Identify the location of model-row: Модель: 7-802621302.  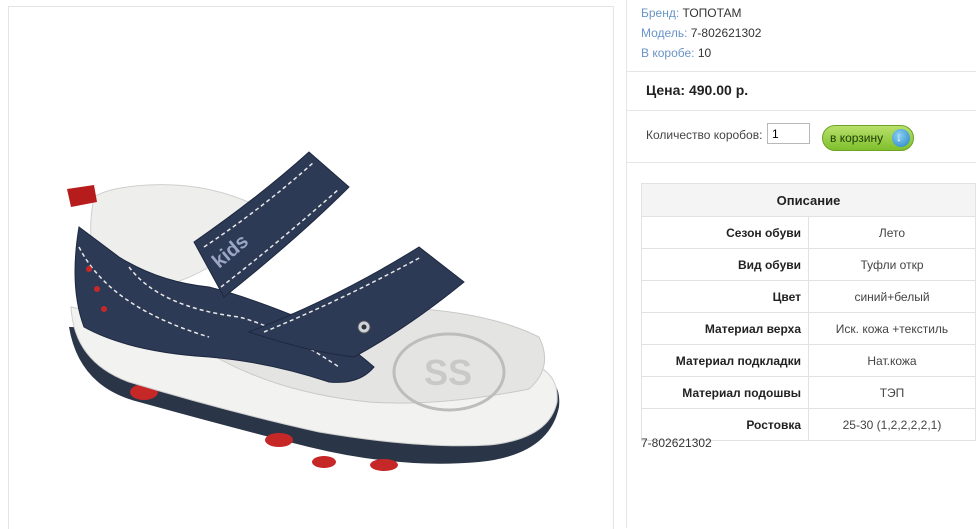
(701, 33).